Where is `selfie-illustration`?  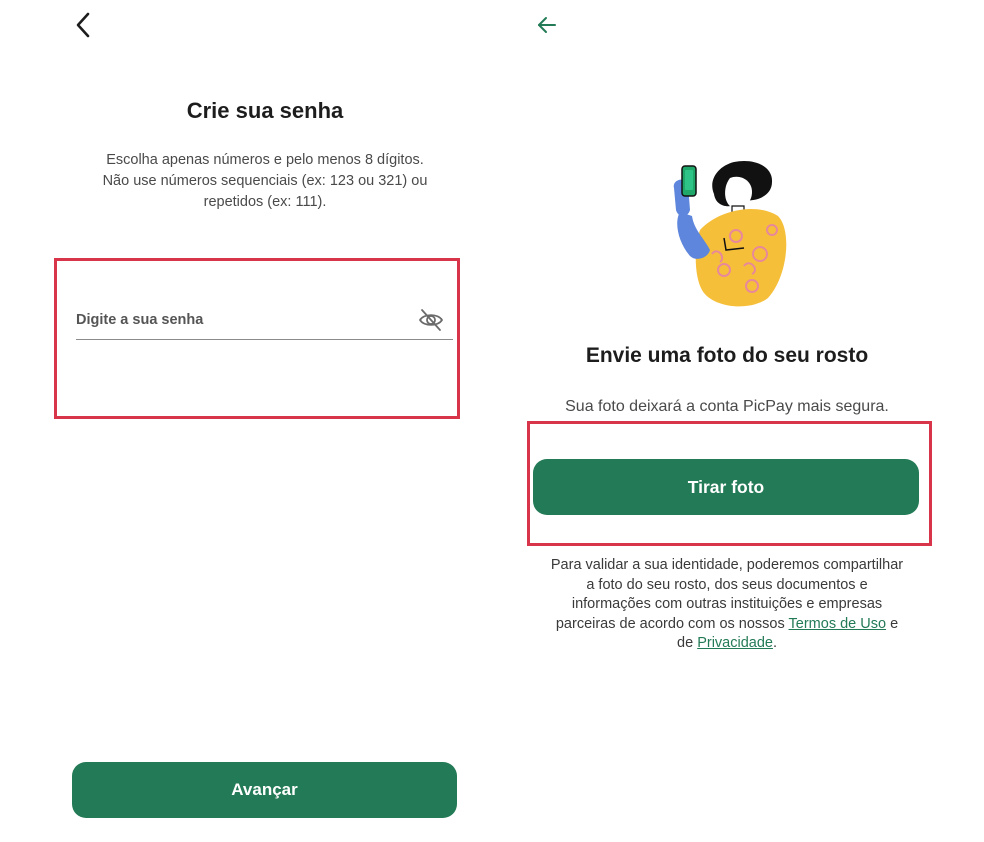 selfie-illustration is located at coordinates (730, 233).